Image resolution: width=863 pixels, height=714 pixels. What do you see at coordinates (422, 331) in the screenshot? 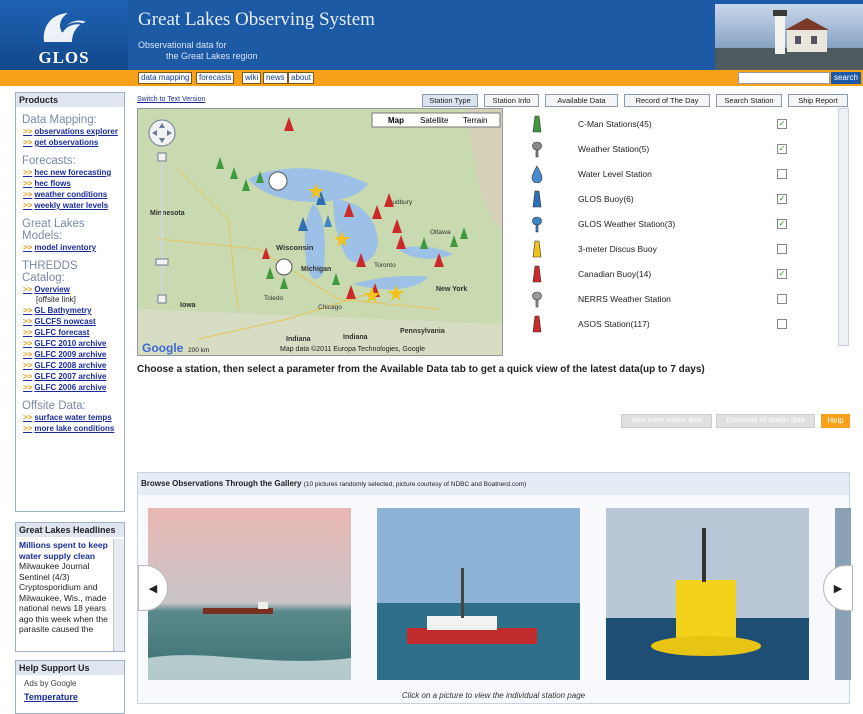
I see `map-label-pennsylvania: Pennsylvania` at bounding box center [422, 331].